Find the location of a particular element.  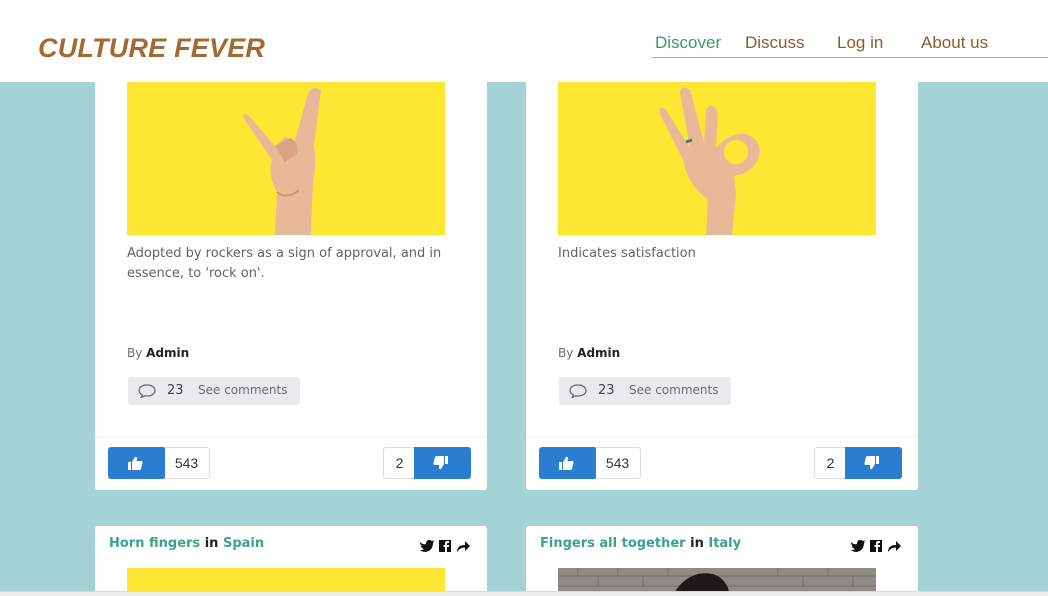

card-heading: Horn fingers in Spain is located at coordinates (187, 543).